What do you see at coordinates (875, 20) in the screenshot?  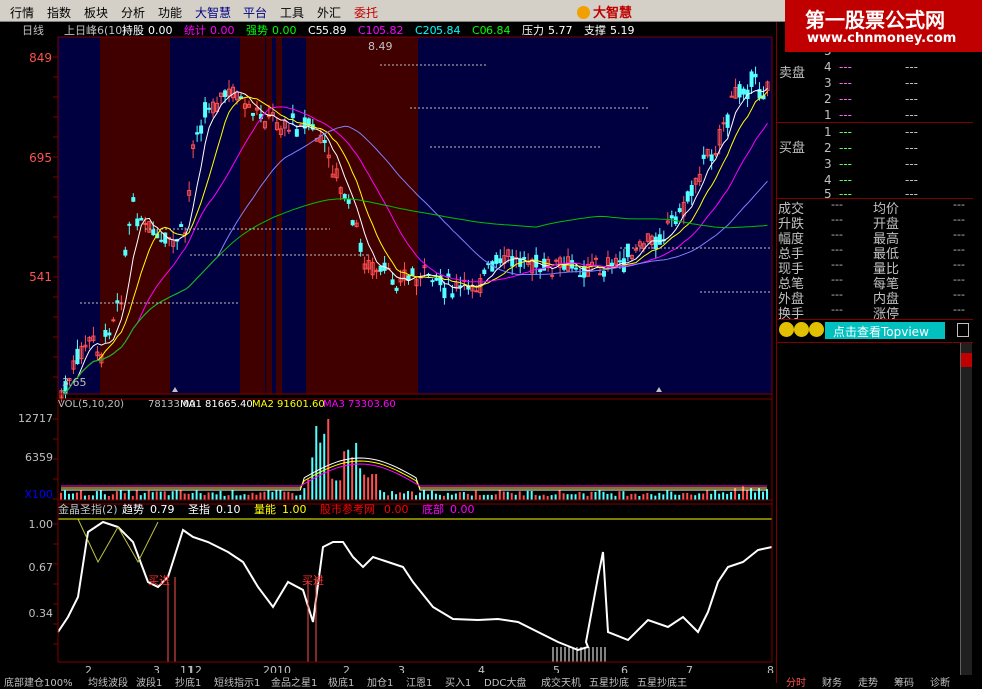 I see `watermark-title: 第一股票公式网` at bounding box center [875, 20].